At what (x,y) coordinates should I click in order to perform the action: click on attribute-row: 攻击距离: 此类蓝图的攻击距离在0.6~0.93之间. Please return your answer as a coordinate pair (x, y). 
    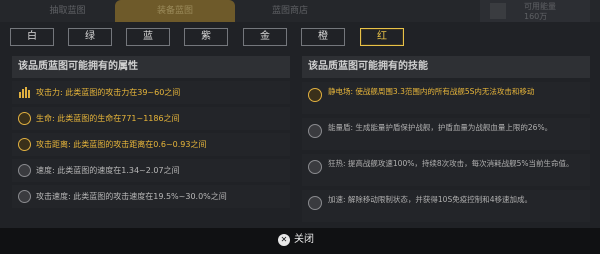
    Looking at the image, I should click on (151, 144).